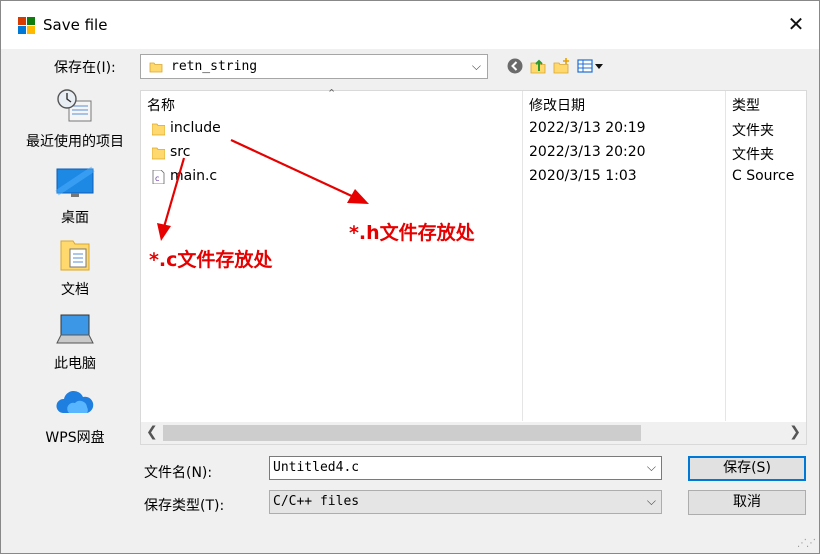  What do you see at coordinates (293, 169) in the screenshot?
I see `h-arrow-line` at bounding box center [293, 169].